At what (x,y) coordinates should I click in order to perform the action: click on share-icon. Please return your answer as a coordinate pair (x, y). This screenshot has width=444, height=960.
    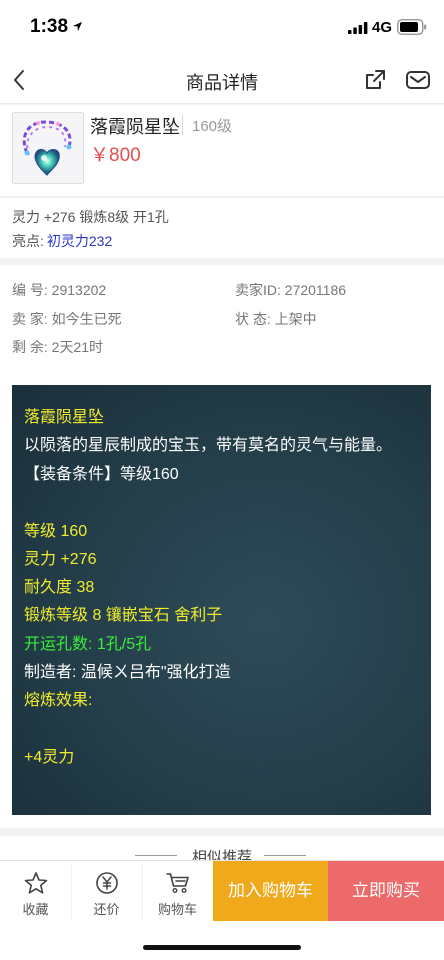
    Looking at the image, I should click on (375, 80).